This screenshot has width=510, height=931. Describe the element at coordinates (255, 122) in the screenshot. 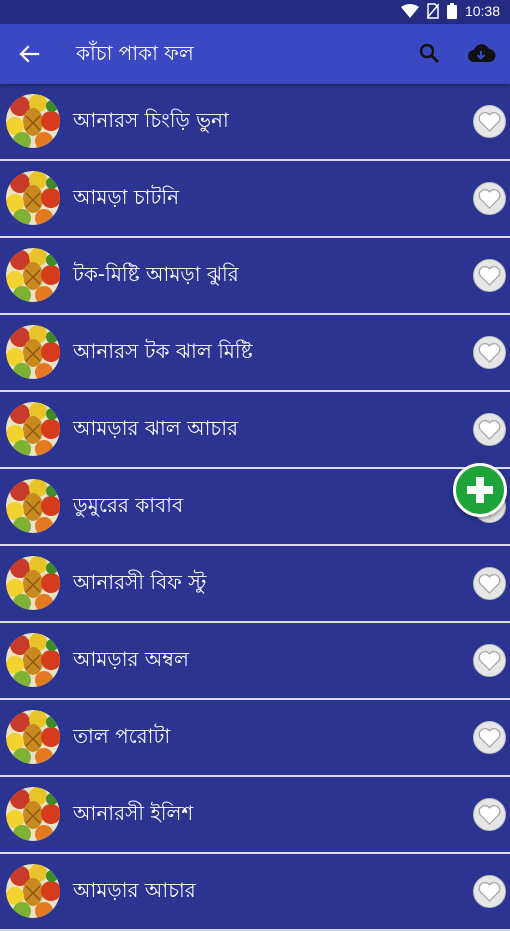

I see `list-item: আনারস চিংড়ি ভুনা` at that location.